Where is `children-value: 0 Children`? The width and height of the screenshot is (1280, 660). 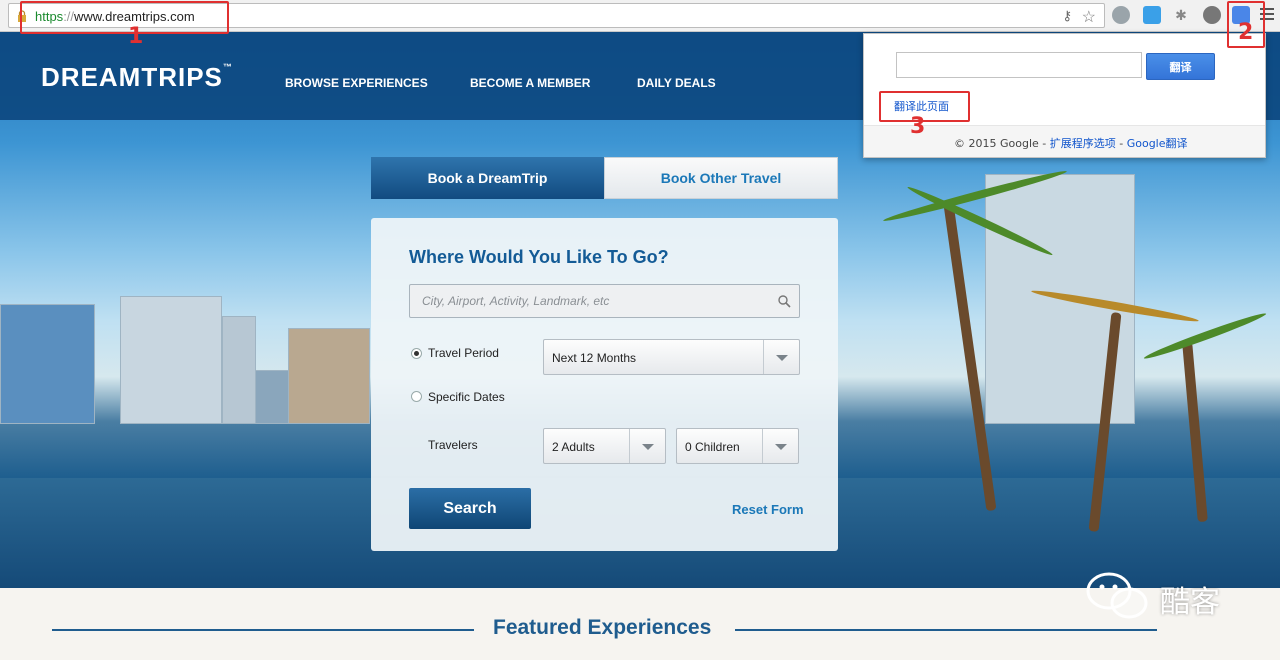 children-value: 0 Children is located at coordinates (712, 447).